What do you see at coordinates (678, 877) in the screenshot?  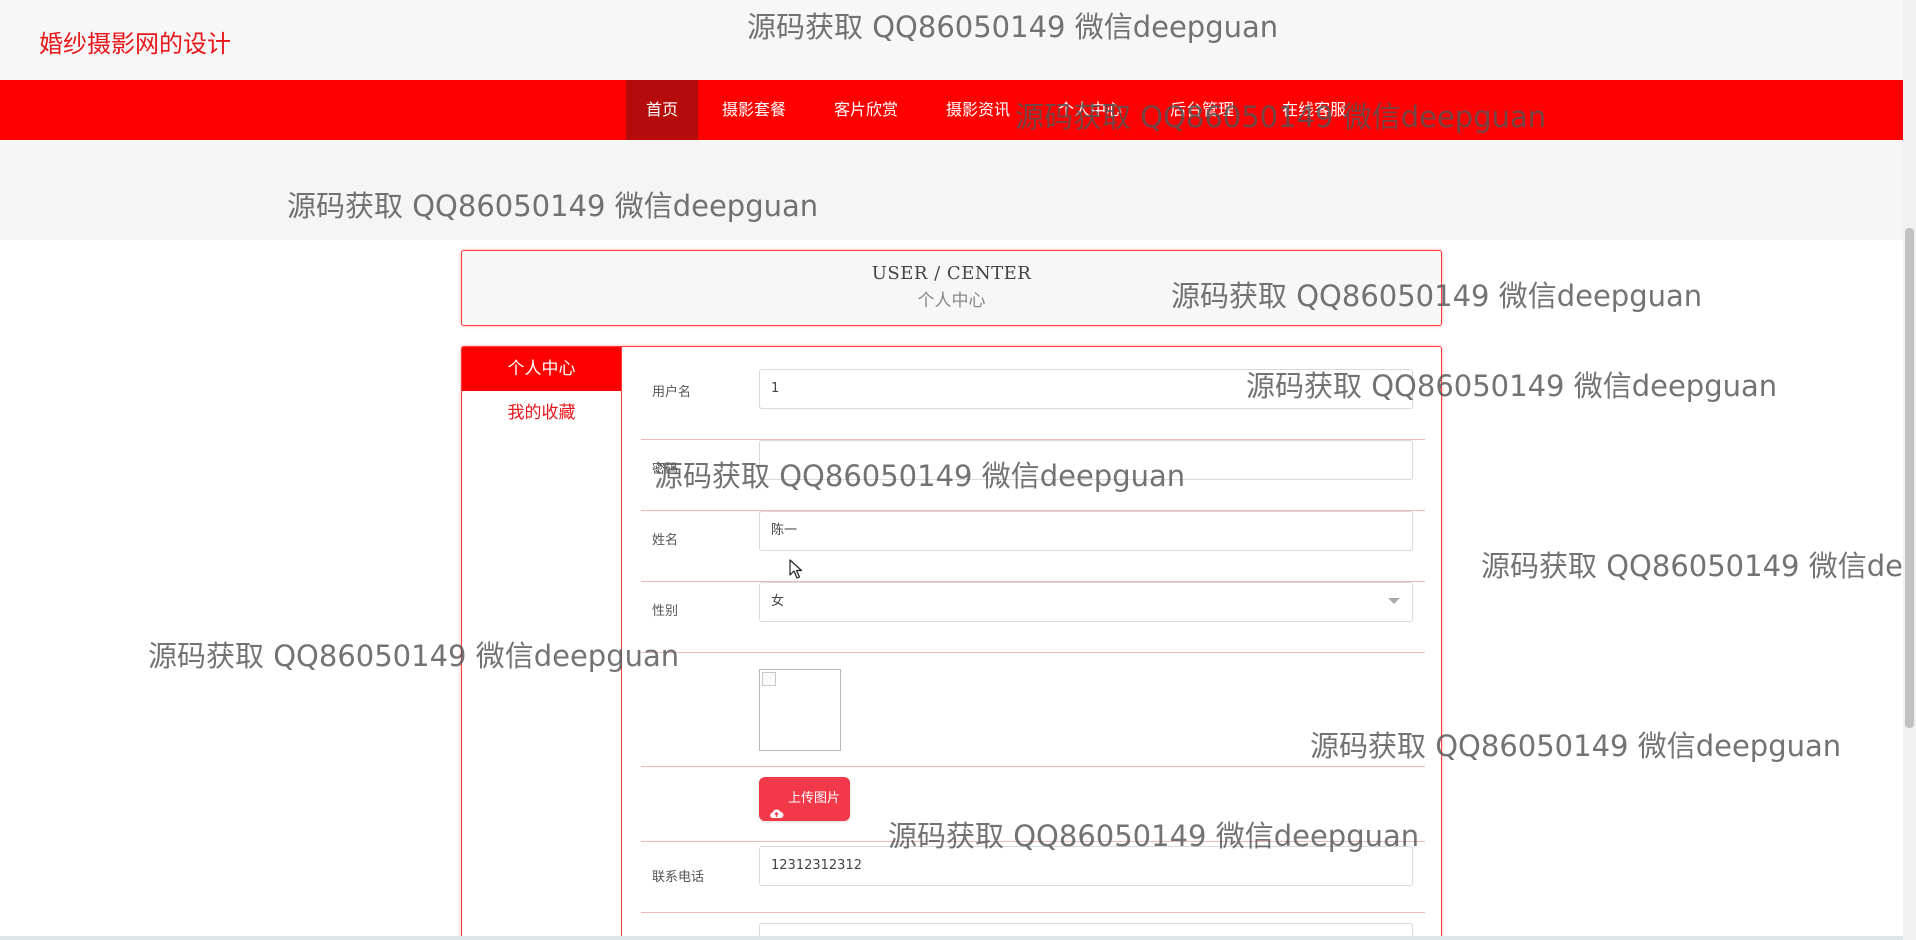 I see `phone-label: 联系电话` at bounding box center [678, 877].